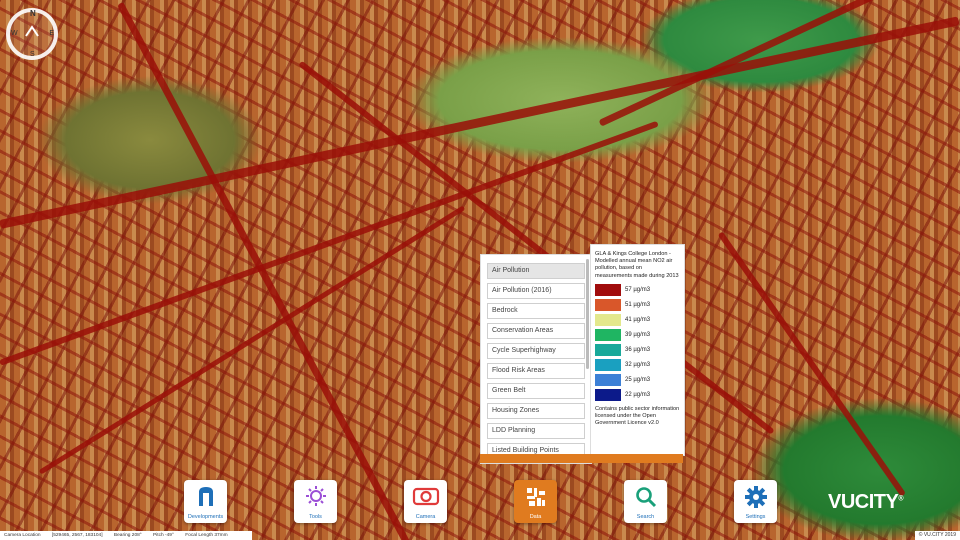  I want to click on settings-button: Settings, so click(755, 501).